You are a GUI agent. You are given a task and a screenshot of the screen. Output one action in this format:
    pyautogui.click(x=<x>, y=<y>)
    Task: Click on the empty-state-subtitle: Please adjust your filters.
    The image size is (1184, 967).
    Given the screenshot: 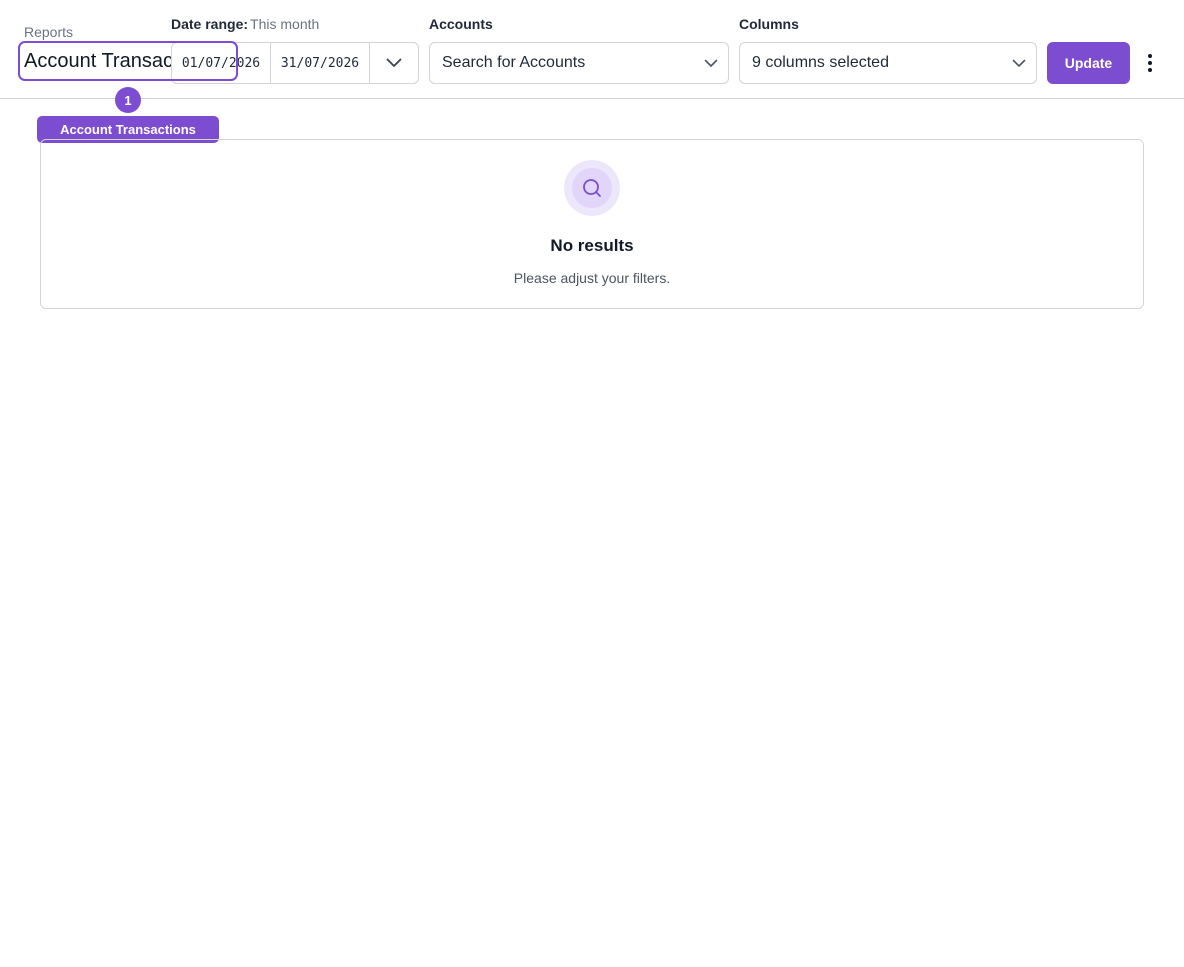 What is the action you would take?
    pyautogui.click(x=592, y=278)
    